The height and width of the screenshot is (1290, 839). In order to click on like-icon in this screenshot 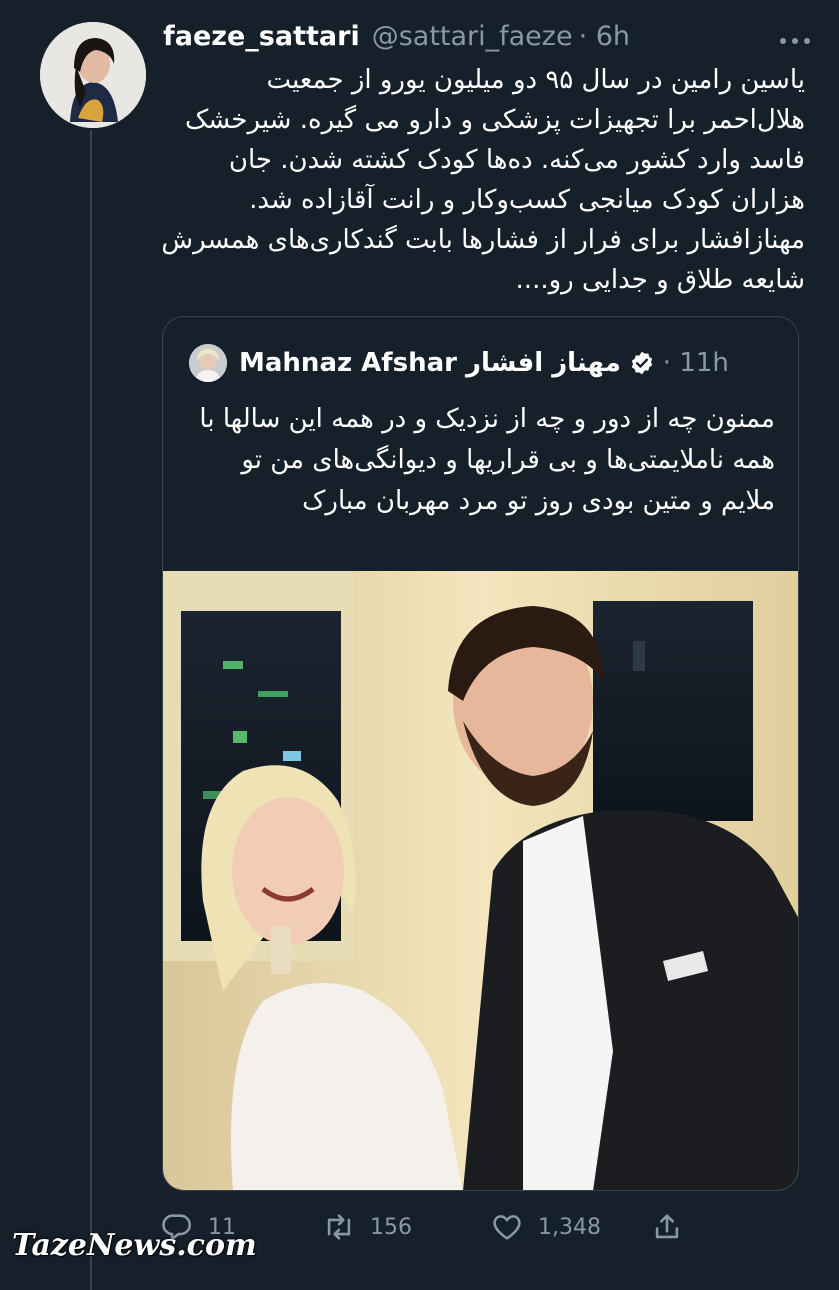, I will do `click(507, 1227)`.